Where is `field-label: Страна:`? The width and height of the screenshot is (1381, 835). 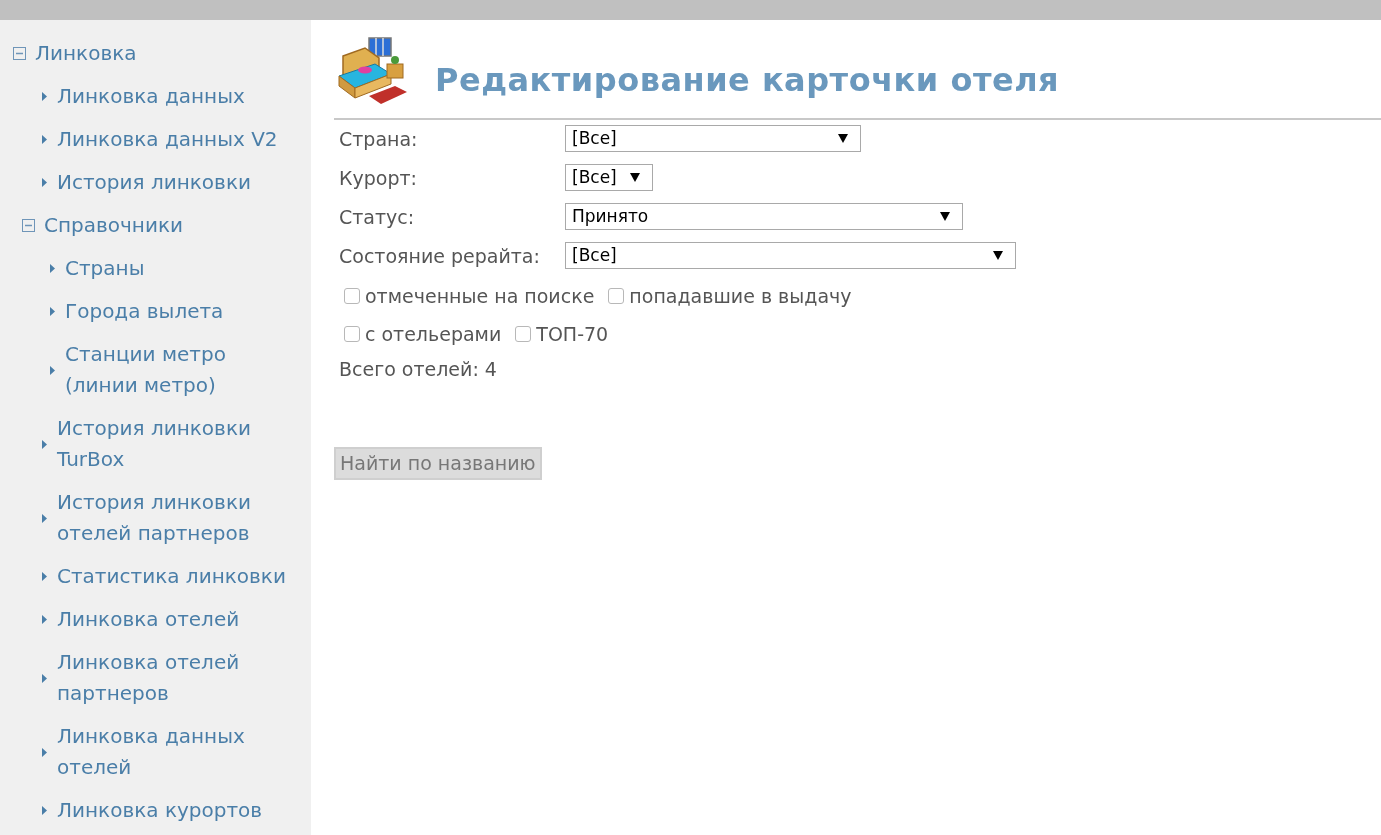 field-label: Страна: is located at coordinates (379, 139).